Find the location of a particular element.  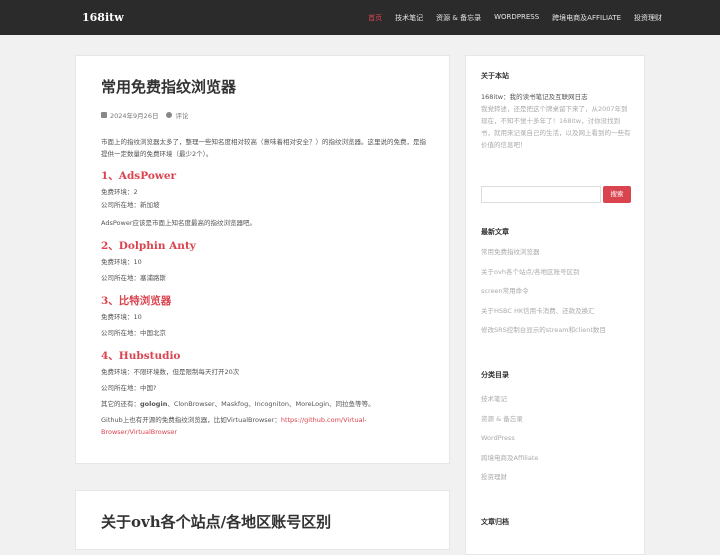

others-bold: gologin is located at coordinates (154, 404).